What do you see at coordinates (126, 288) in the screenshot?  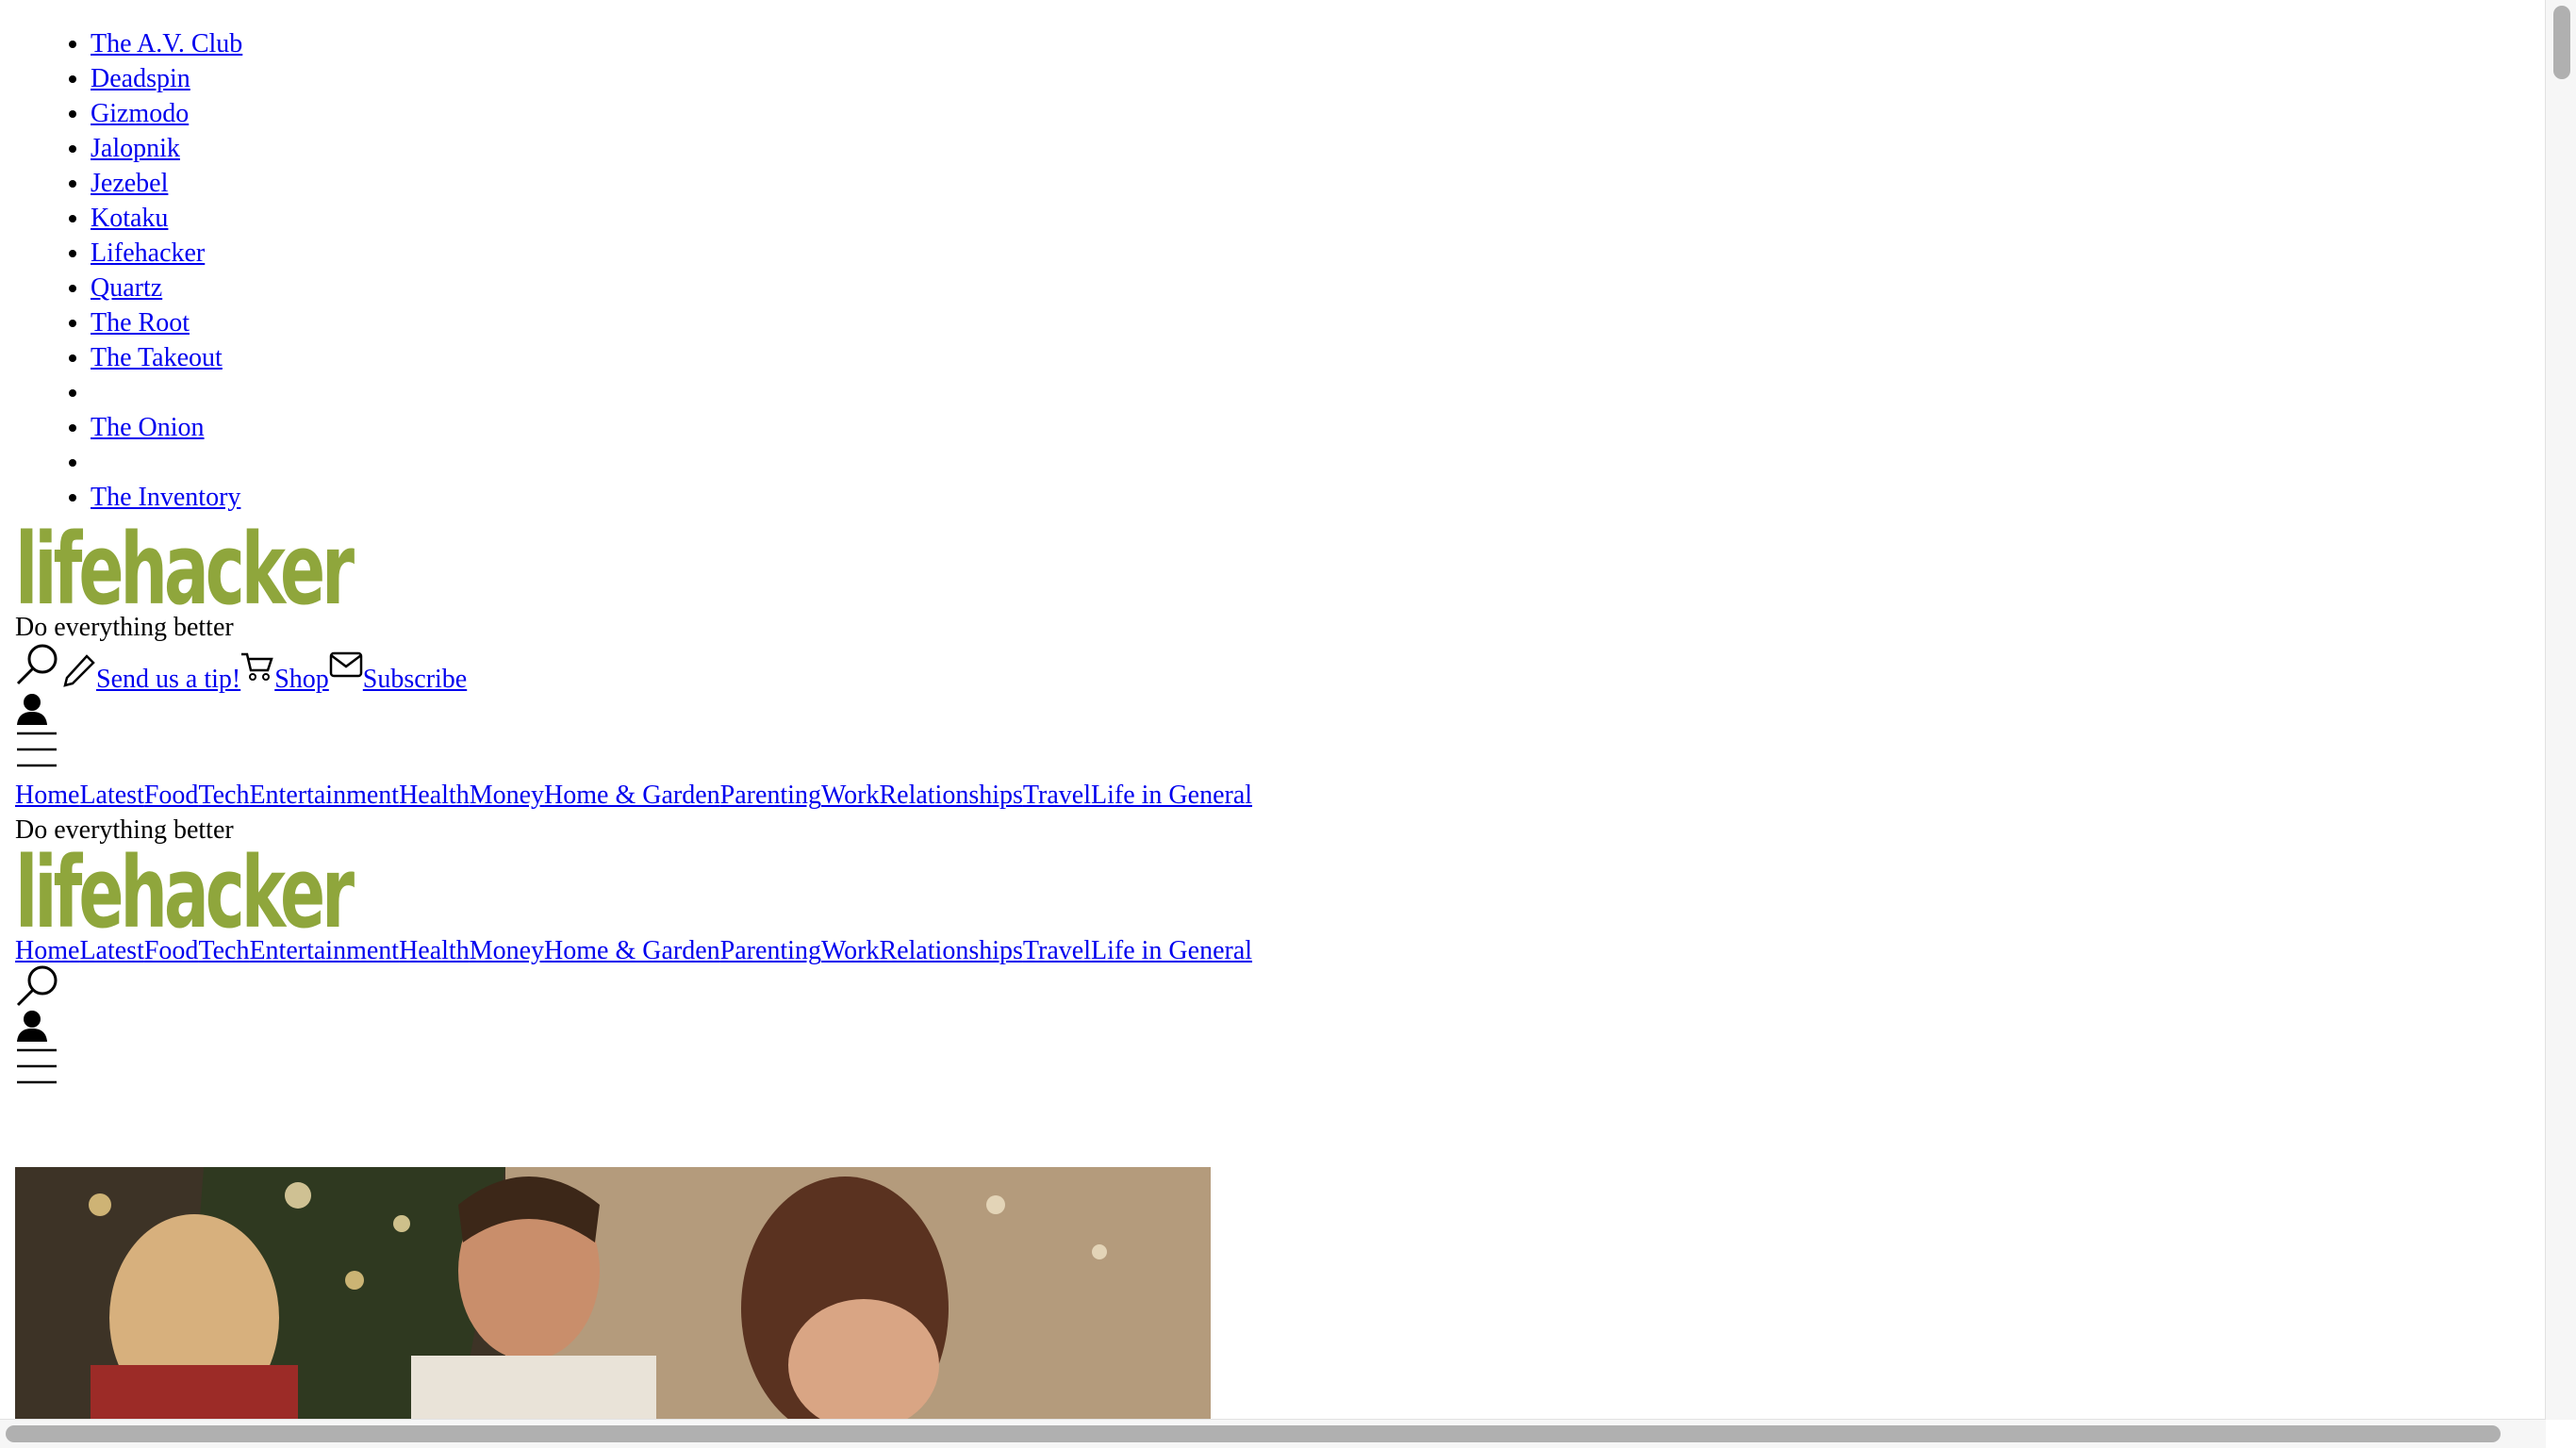 I see `network-link: Quartz` at bounding box center [126, 288].